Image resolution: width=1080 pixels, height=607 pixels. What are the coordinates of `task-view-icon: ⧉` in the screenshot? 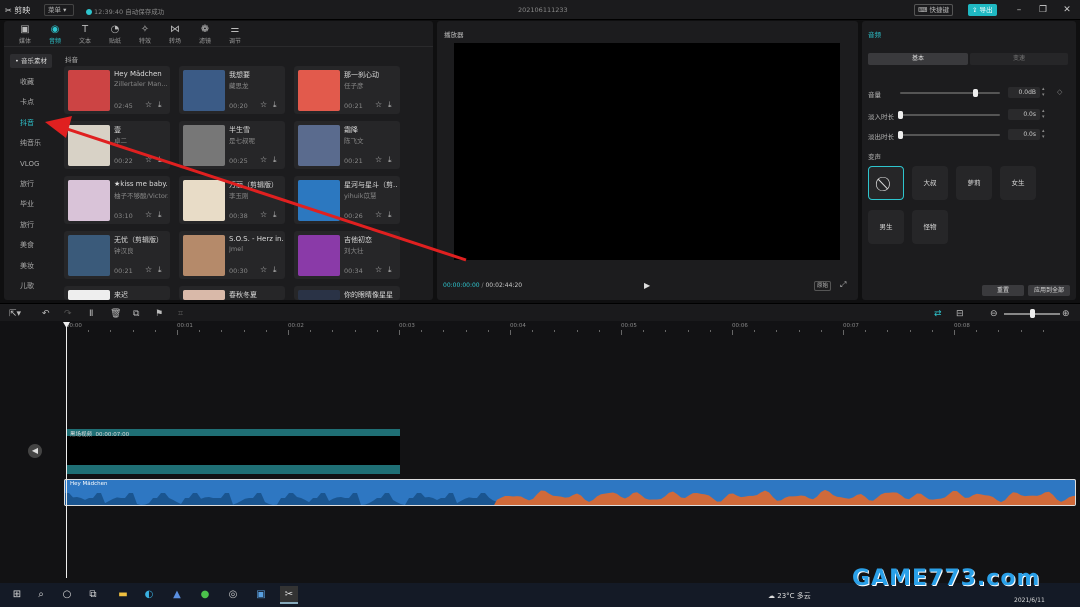 It's located at (93, 595).